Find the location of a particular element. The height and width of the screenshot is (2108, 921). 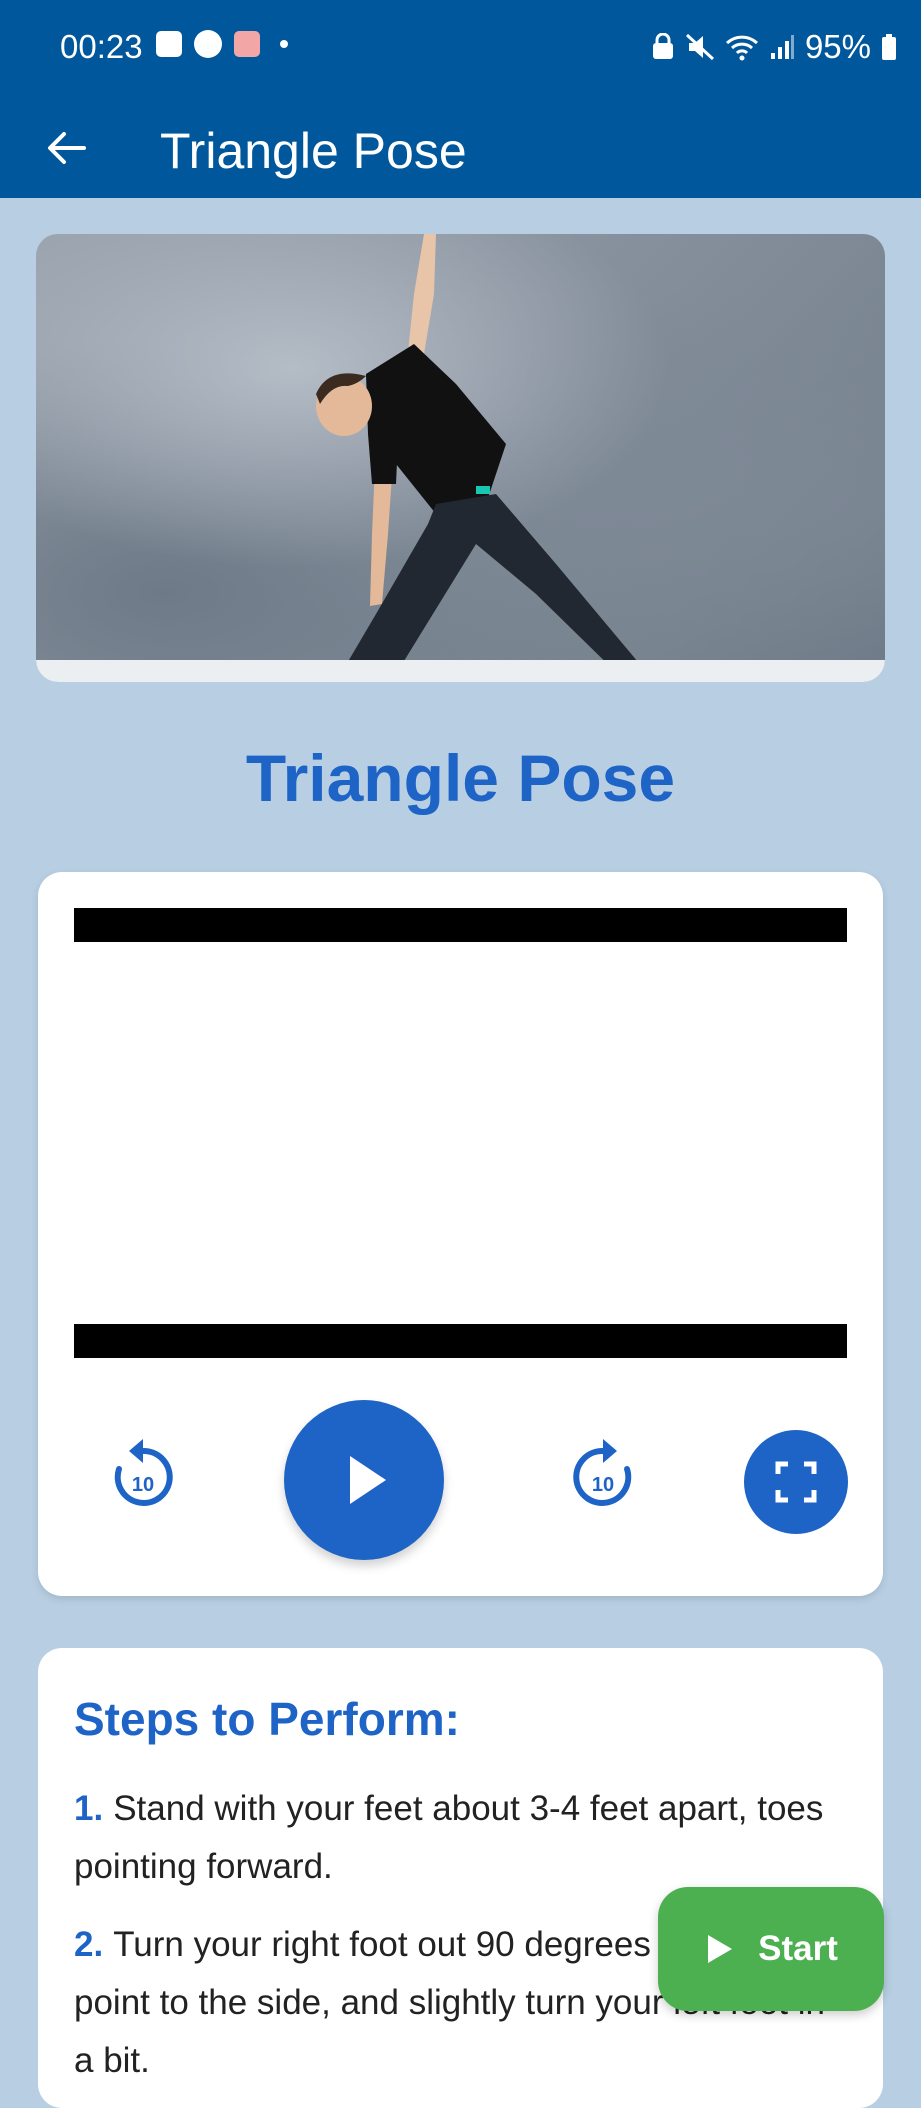

fullscreen-icon is located at coordinates (796, 1482).